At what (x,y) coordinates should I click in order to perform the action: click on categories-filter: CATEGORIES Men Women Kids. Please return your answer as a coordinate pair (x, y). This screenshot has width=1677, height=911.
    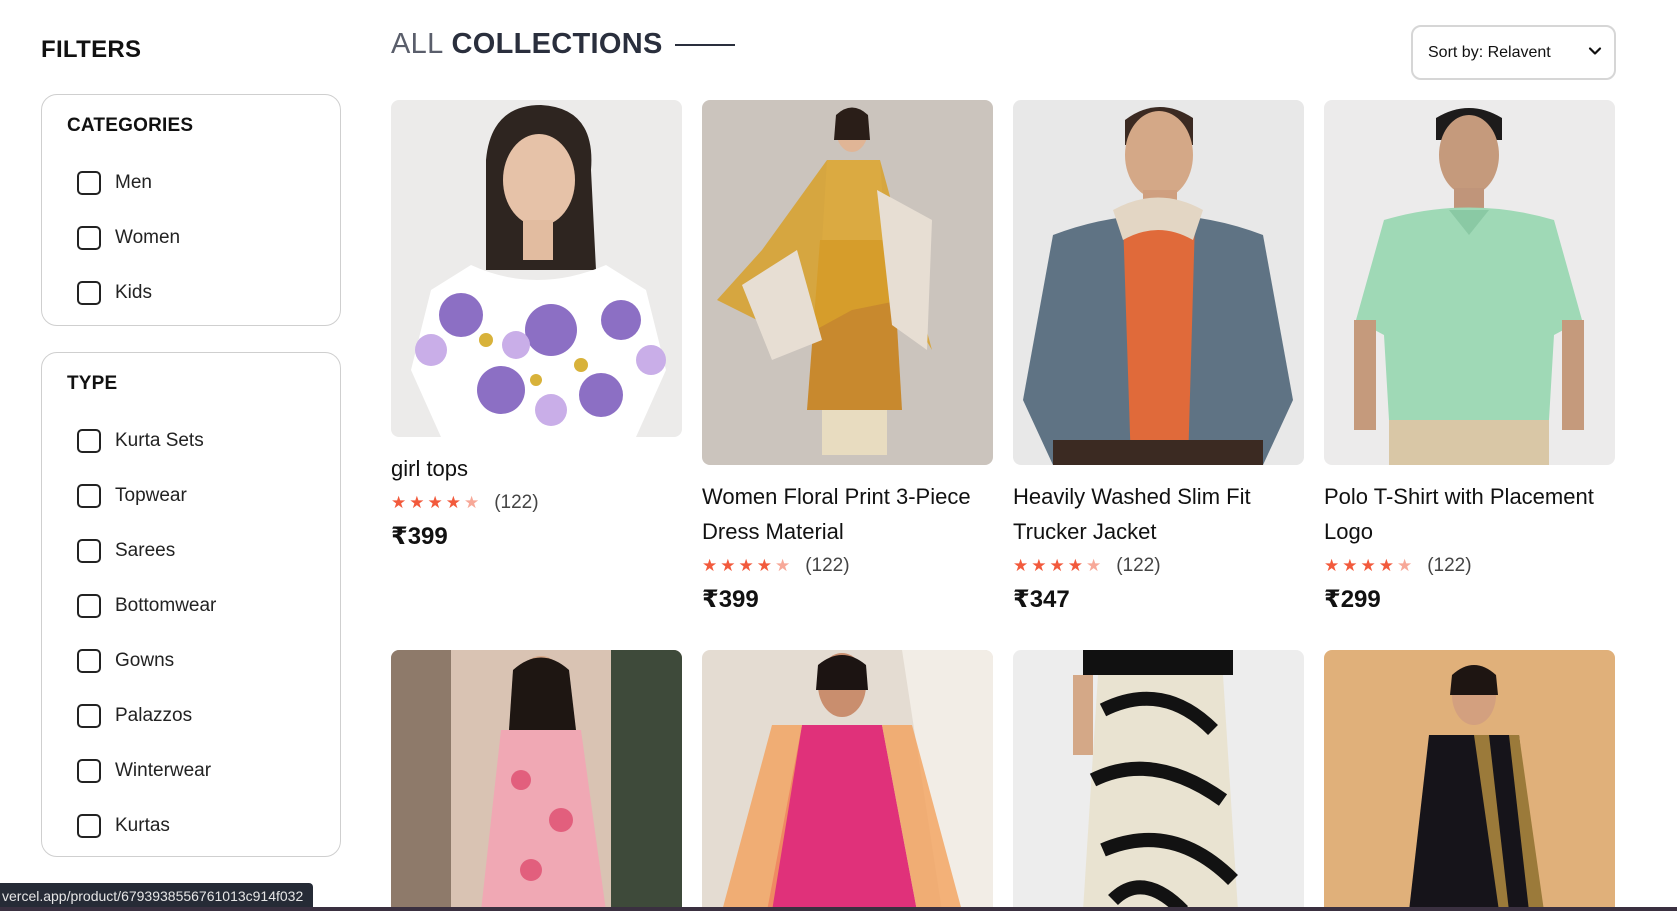
    Looking at the image, I should click on (191, 210).